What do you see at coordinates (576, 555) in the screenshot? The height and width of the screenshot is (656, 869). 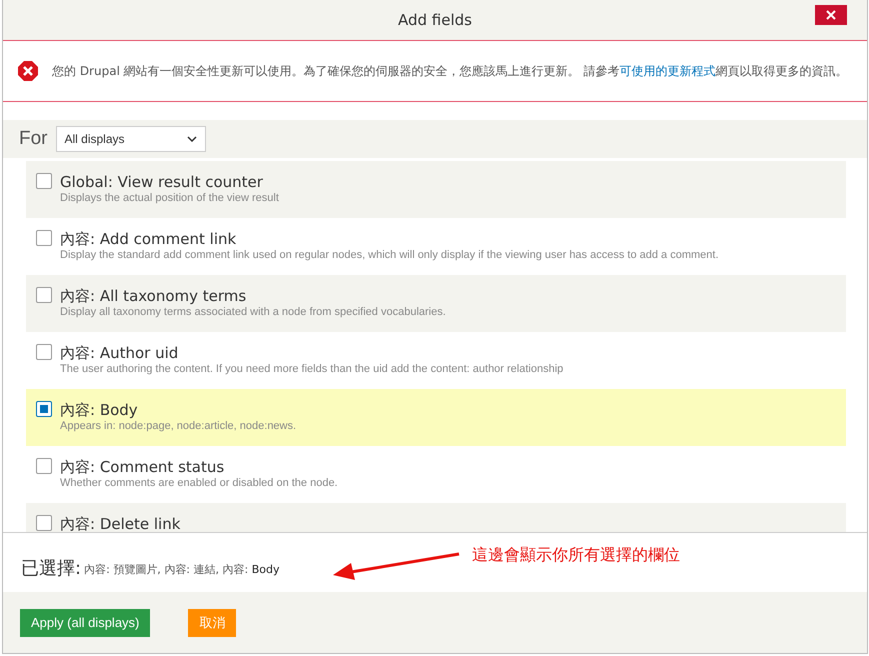 I see `annotation-text: 這邊會顯示你所有選擇的欄位` at bounding box center [576, 555].